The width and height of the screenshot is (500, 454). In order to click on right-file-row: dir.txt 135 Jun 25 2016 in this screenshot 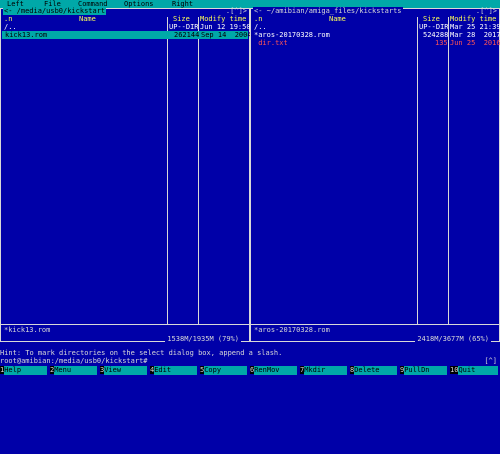, I will do `click(375, 43)`.